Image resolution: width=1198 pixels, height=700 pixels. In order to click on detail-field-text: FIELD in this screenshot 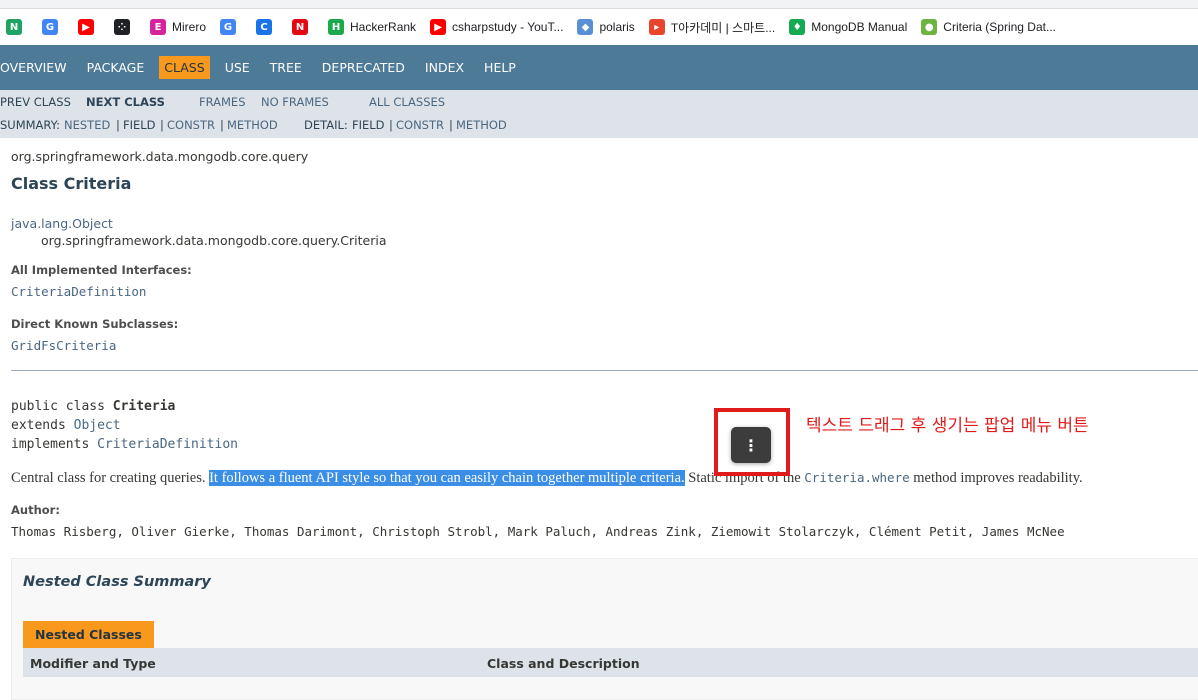, I will do `click(368, 125)`.